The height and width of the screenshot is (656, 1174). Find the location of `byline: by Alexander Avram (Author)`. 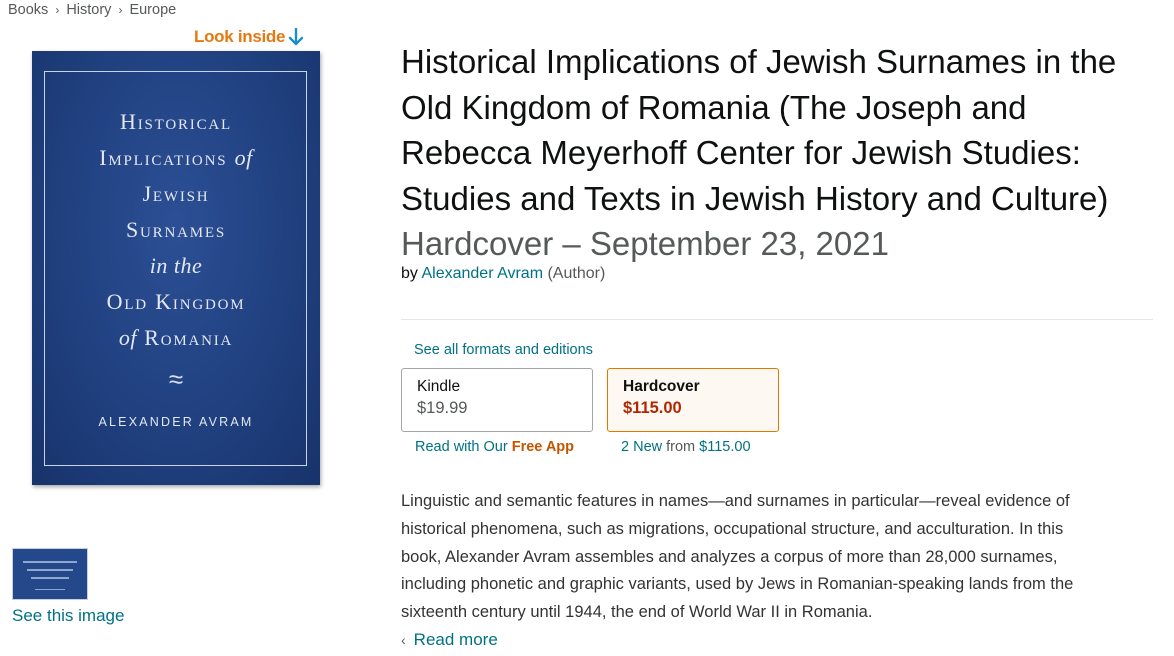

byline: by Alexander Avram (Author) is located at coordinates (503, 274).